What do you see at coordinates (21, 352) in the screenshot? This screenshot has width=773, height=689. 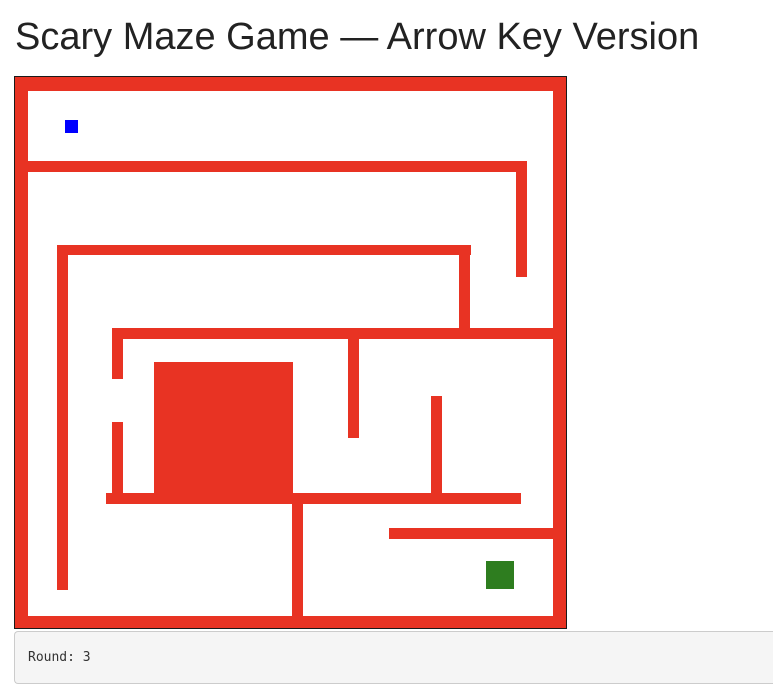 I see `maze-wall-outer-left` at bounding box center [21, 352].